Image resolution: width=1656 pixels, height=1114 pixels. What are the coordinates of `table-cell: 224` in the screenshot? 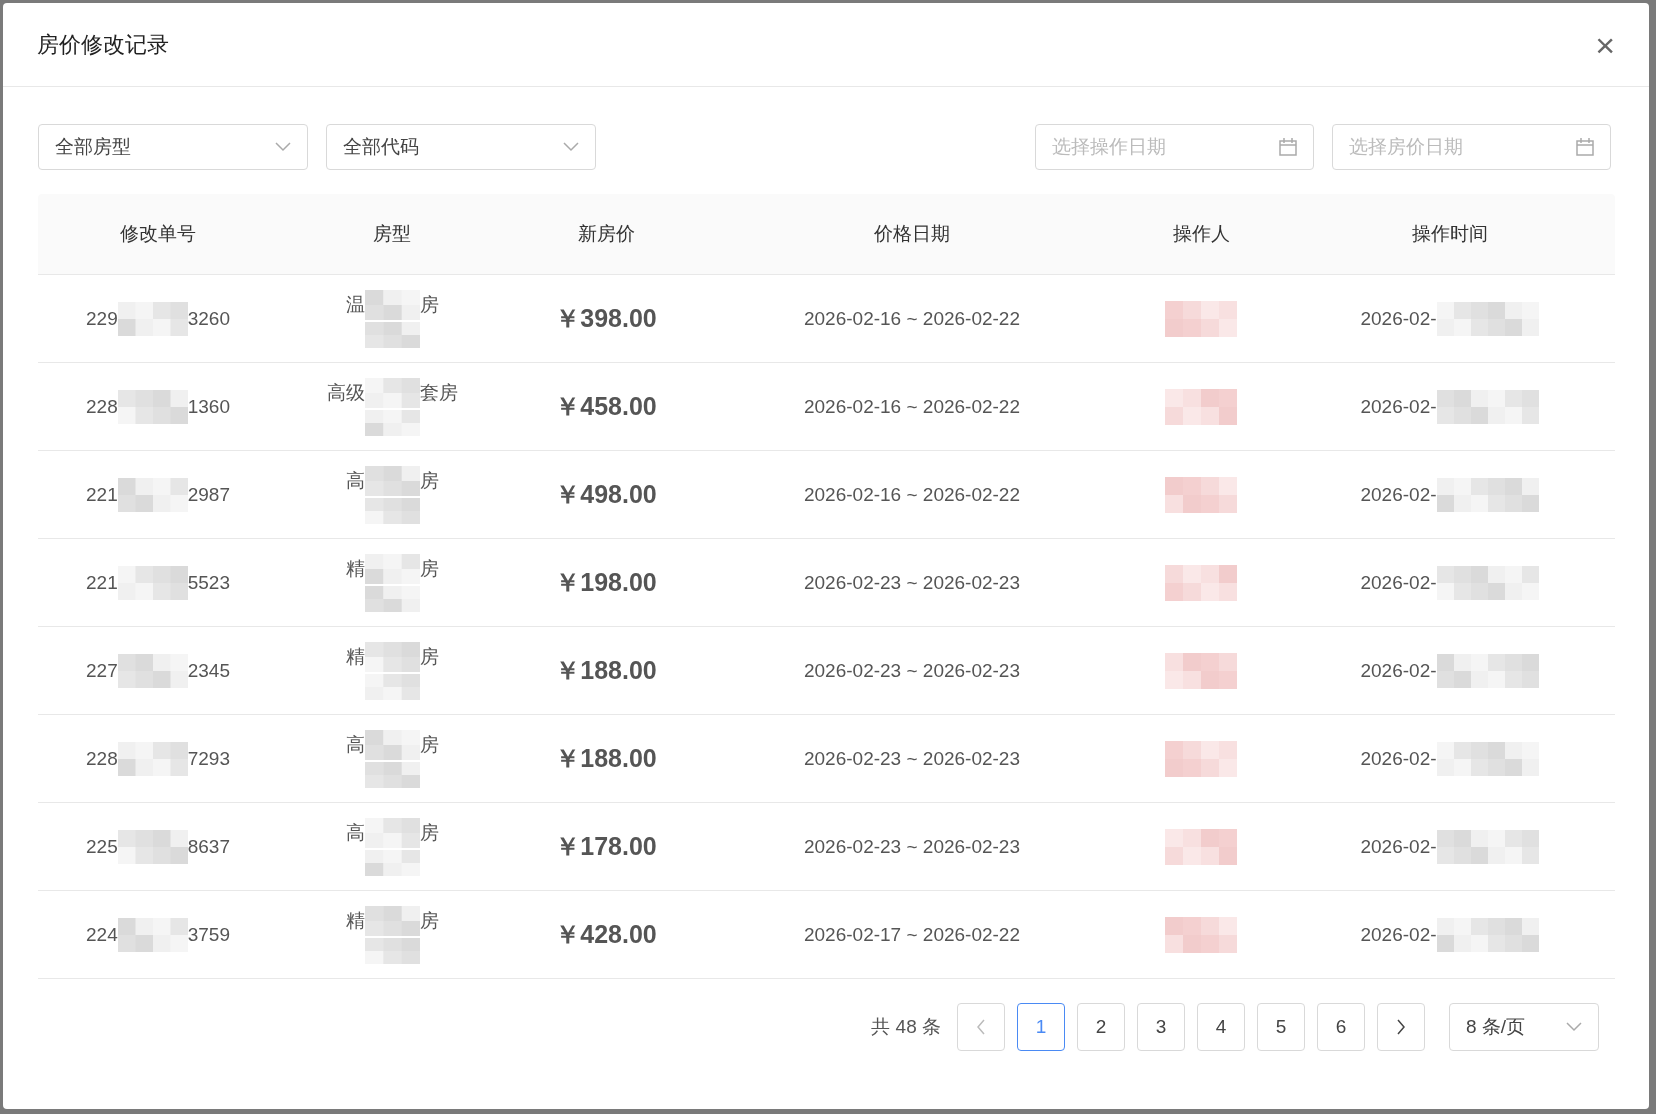 It's located at (102, 934).